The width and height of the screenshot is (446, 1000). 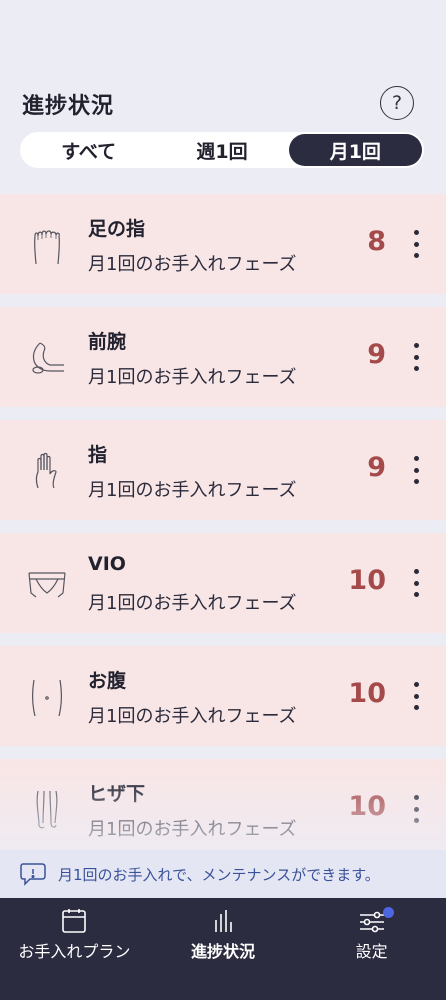 What do you see at coordinates (371, 951) in the screenshot?
I see `nav-label: 設定` at bounding box center [371, 951].